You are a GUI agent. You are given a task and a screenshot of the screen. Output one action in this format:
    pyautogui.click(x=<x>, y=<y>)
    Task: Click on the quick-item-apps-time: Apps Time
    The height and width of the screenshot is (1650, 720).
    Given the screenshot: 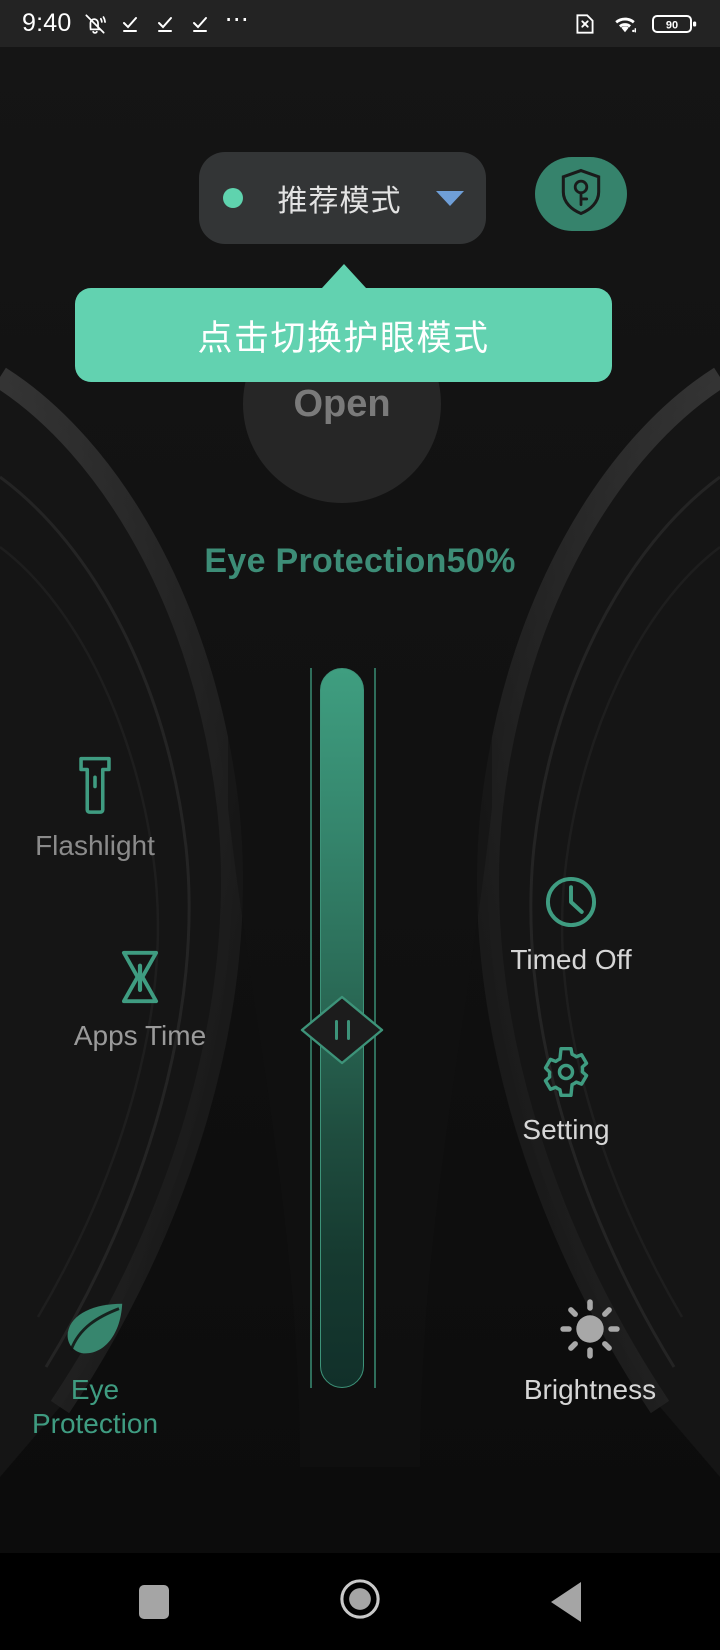 What is the action you would take?
    pyautogui.click(x=140, y=997)
    